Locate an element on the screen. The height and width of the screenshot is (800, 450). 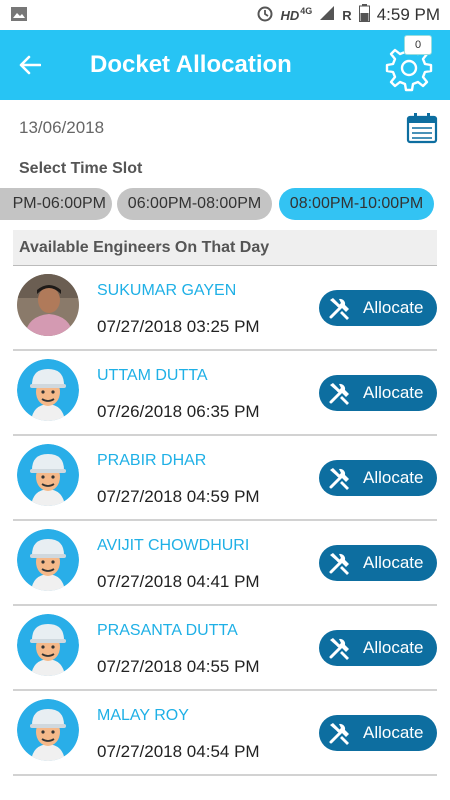
time-slot-chip: PM-06:00PM is located at coordinates (56, 204).